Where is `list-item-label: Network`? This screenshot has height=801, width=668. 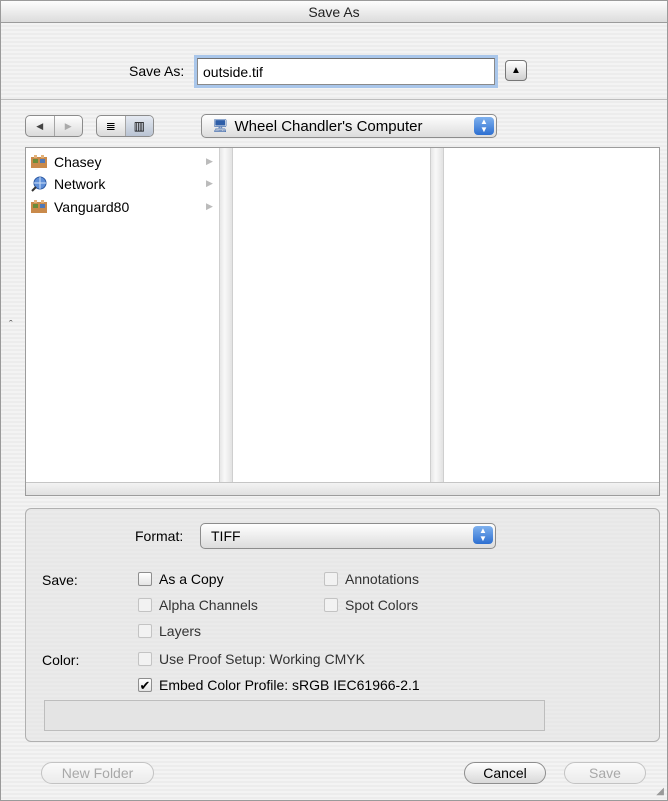 list-item-label: Network is located at coordinates (80, 184).